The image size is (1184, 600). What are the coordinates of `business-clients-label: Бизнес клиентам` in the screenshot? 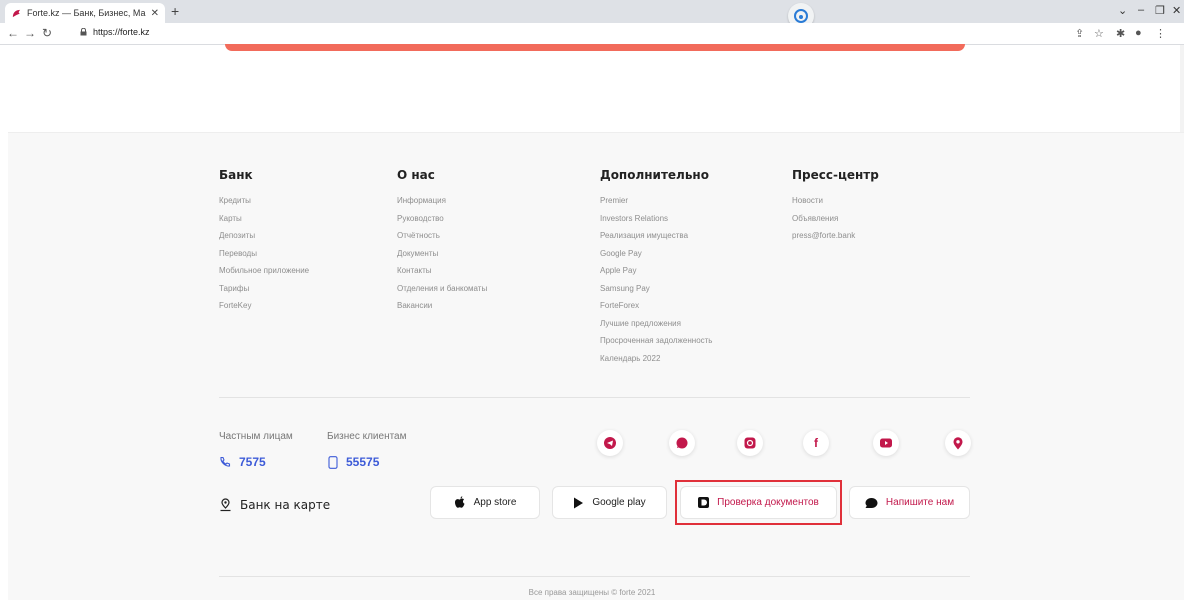 It's located at (367, 436).